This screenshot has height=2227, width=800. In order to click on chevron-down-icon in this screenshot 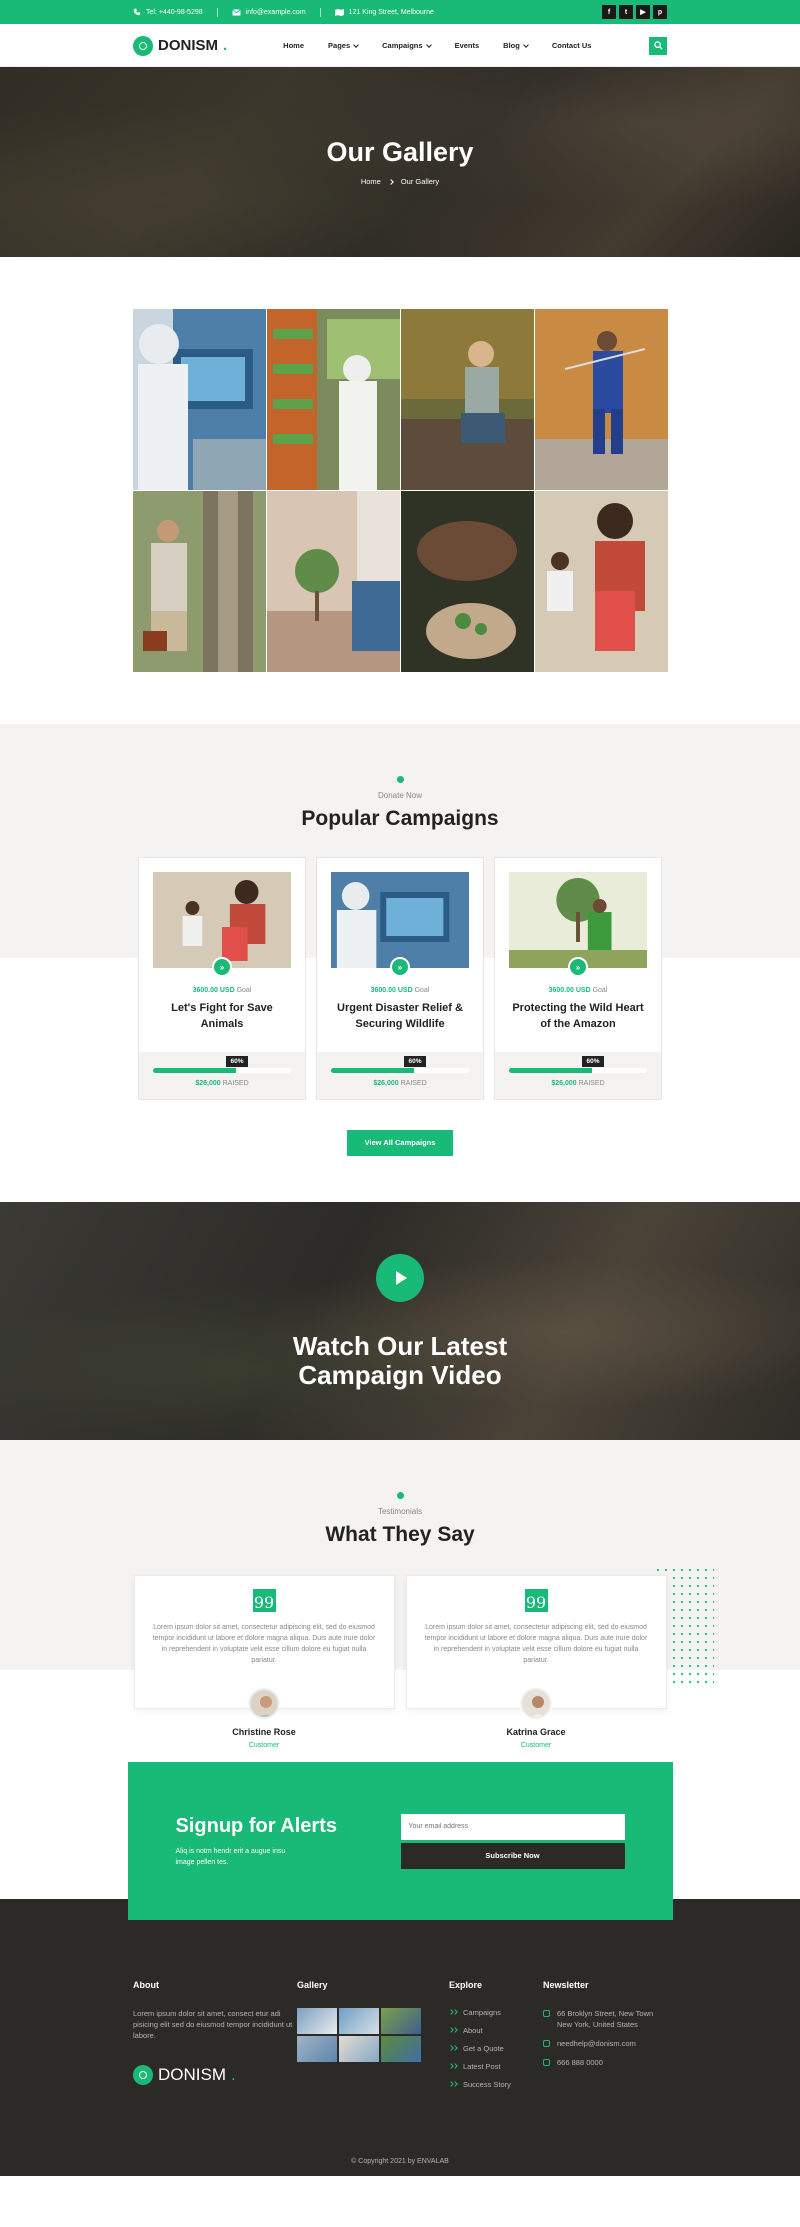, I will do `click(526, 44)`.